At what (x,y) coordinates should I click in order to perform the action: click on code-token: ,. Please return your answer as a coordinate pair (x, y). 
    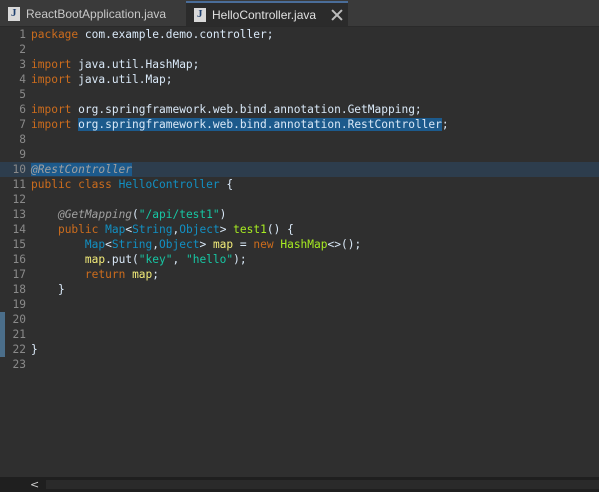
    Looking at the image, I should click on (179, 259).